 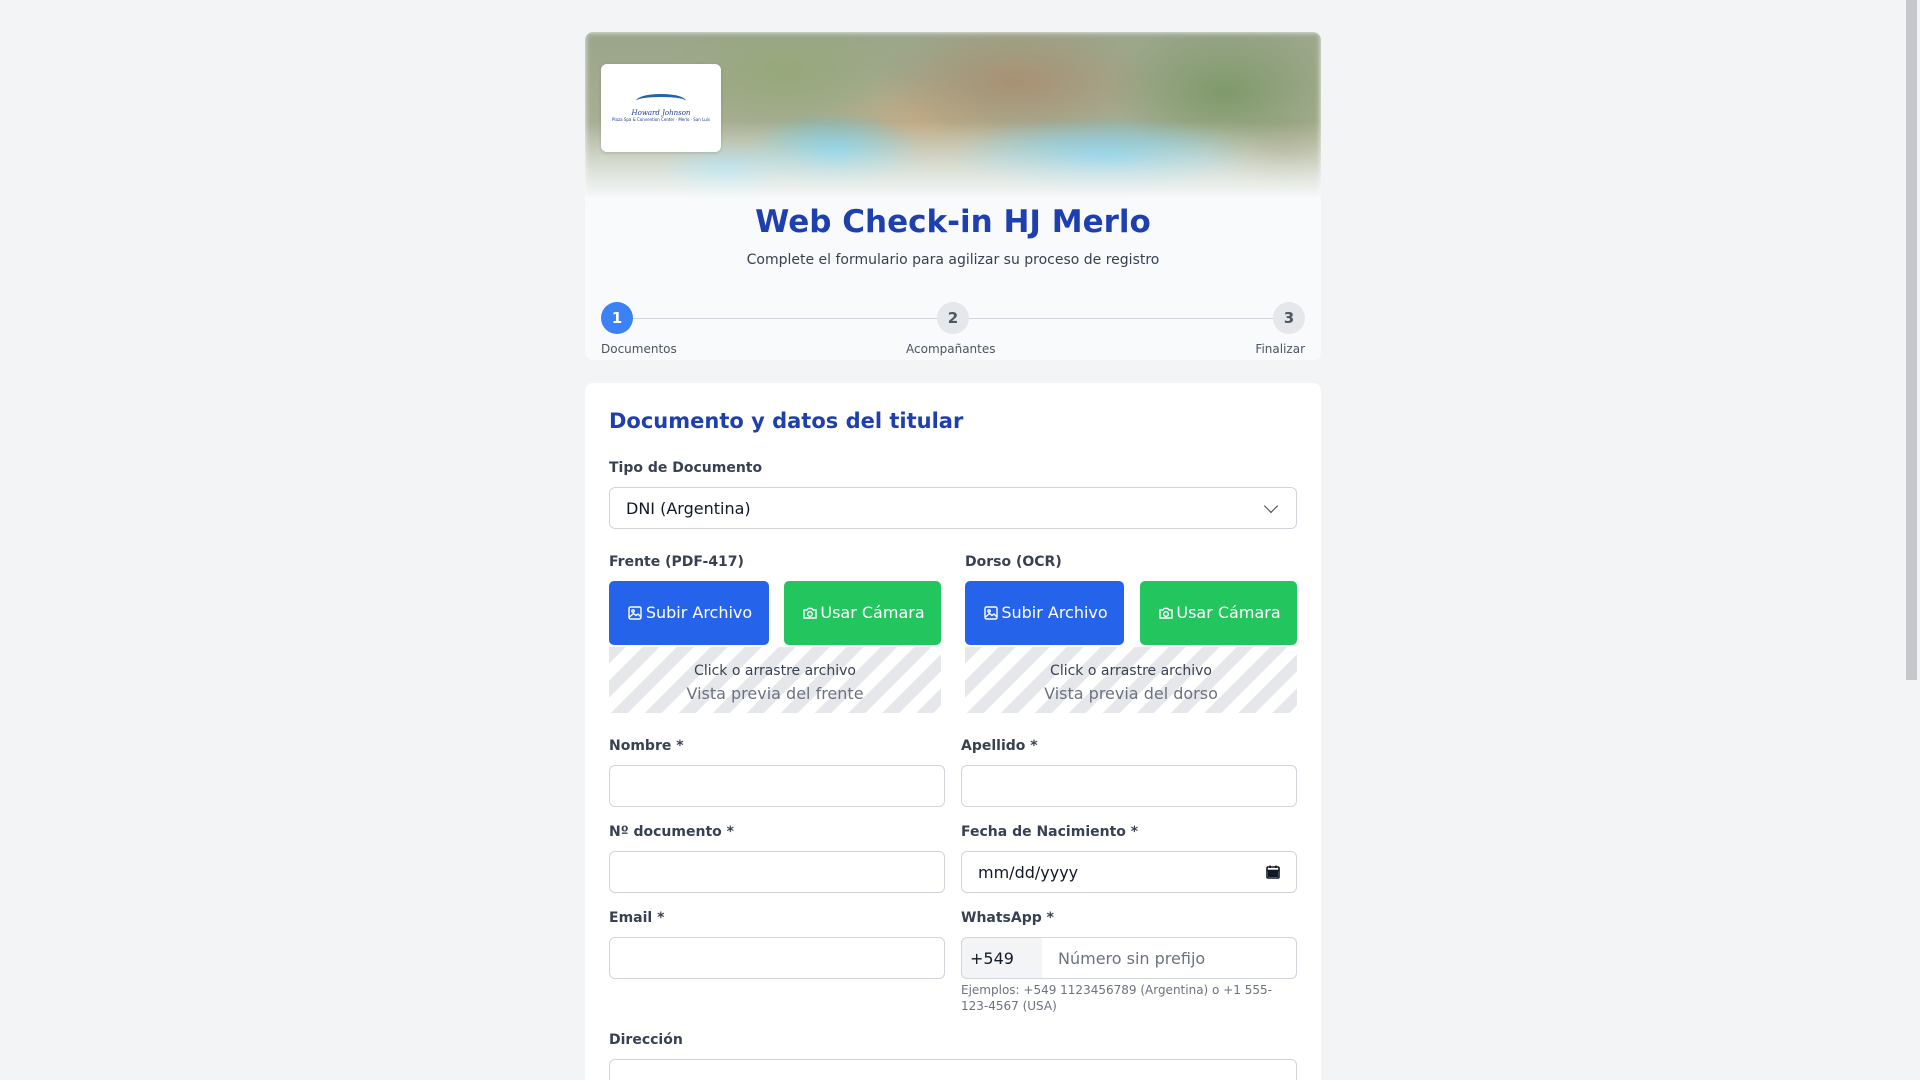 What do you see at coordinates (775, 671) in the screenshot?
I see `front-dropzone-text: Click o arrastre archivo` at bounding box center [775, 671].